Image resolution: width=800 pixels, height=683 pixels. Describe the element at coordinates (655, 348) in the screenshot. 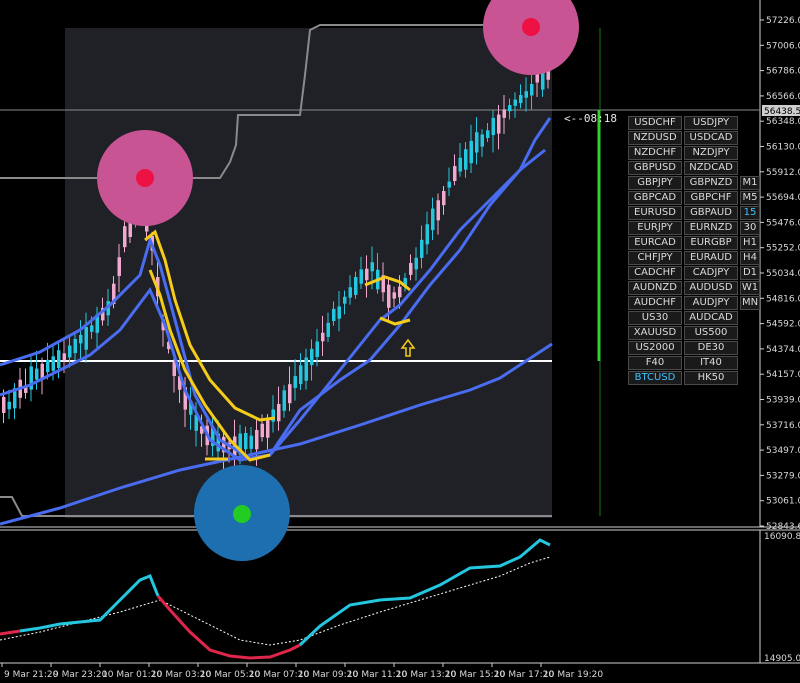

I see `symbol-button-us2000: US2000` at that location.